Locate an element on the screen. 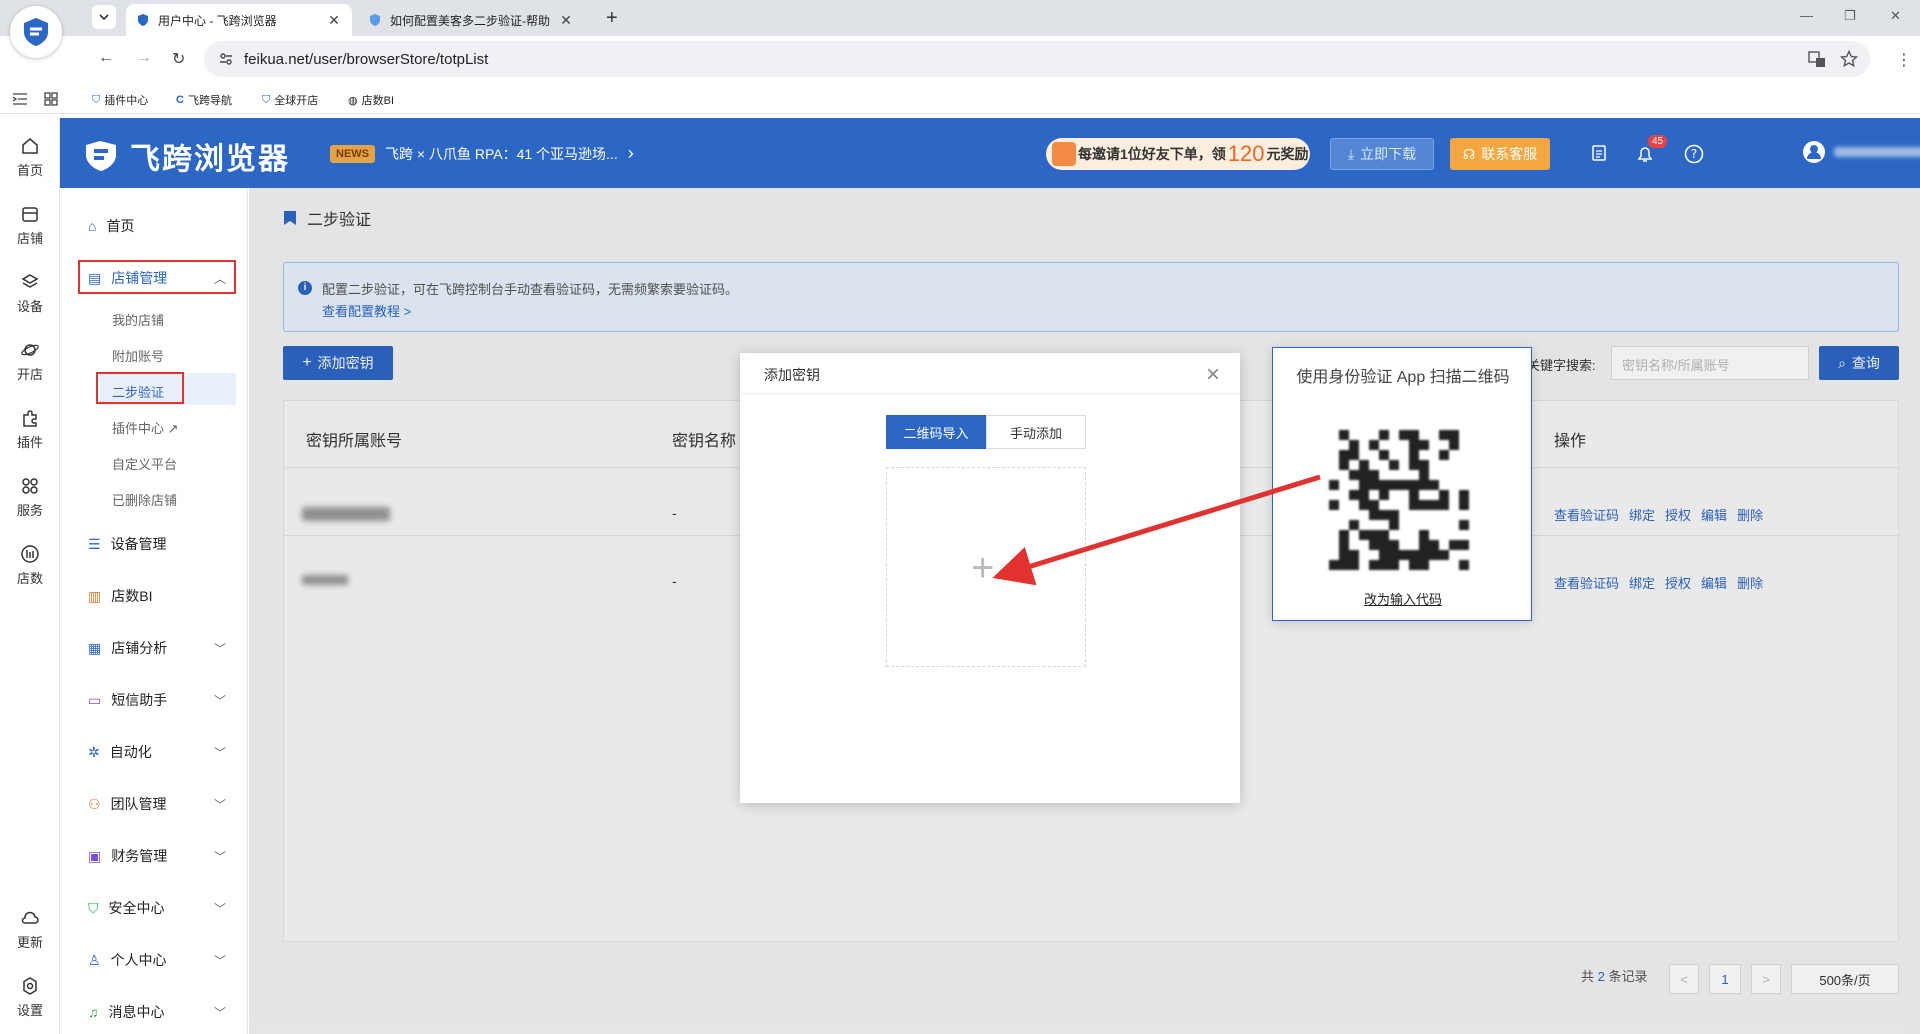 The image size is (1920, 1034). qr-upload-area: + is located at coordinates (986, 567).